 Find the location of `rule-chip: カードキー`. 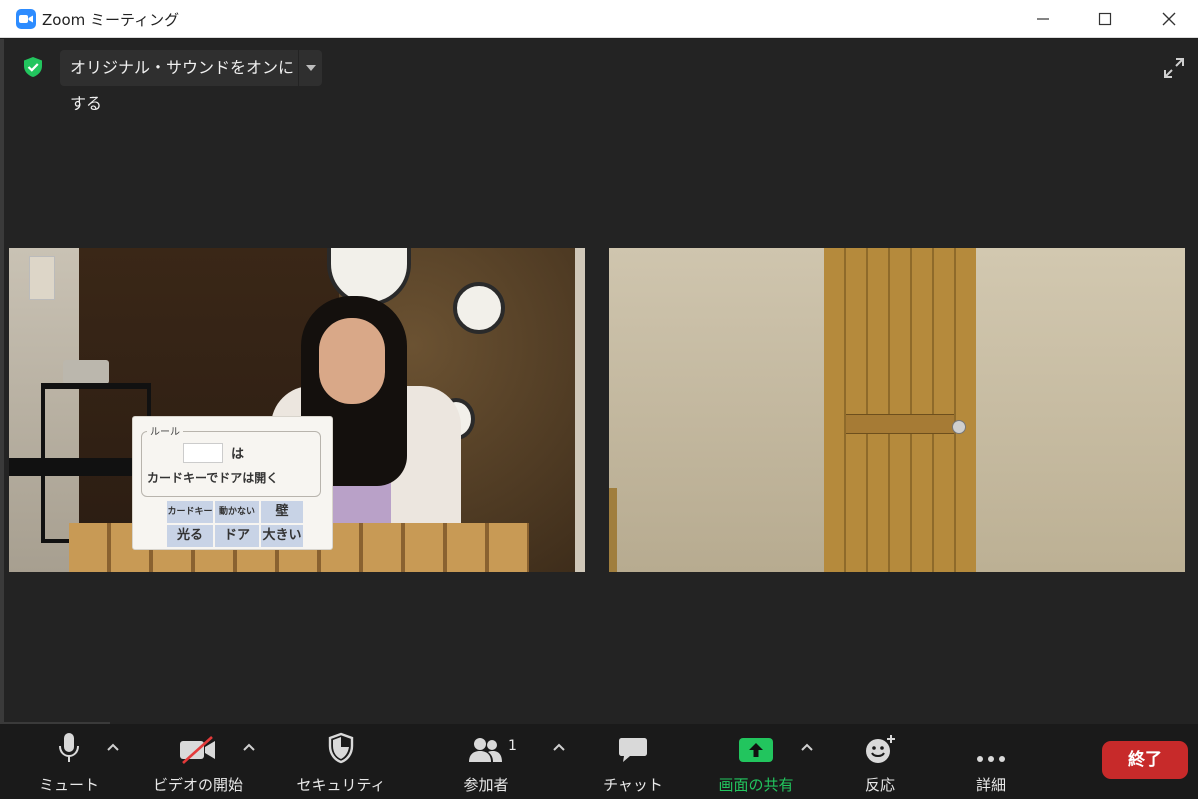

rule-chip: カードキー is located at coordinates (190, 512).